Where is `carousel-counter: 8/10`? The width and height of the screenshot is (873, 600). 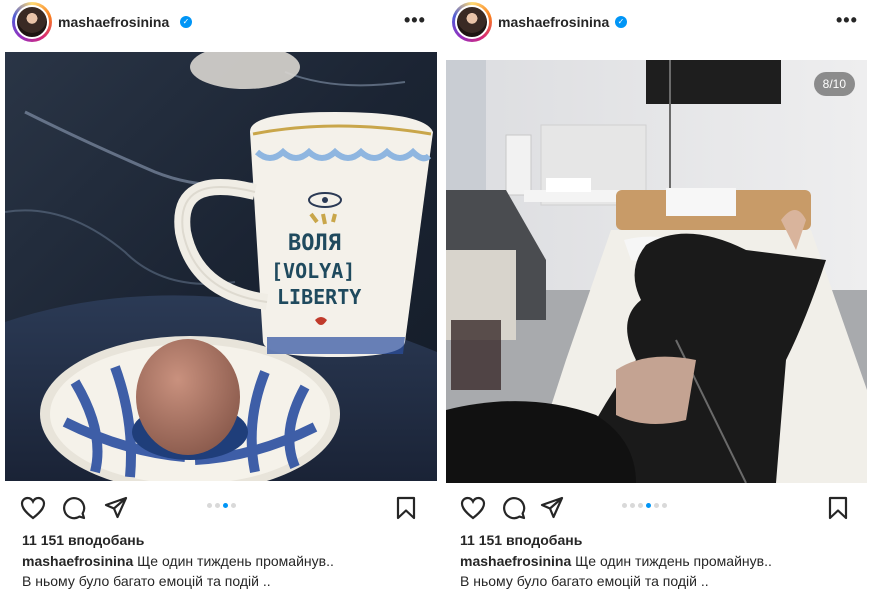 carousel-counter: 8/10 is located at coordinates (834, 84).